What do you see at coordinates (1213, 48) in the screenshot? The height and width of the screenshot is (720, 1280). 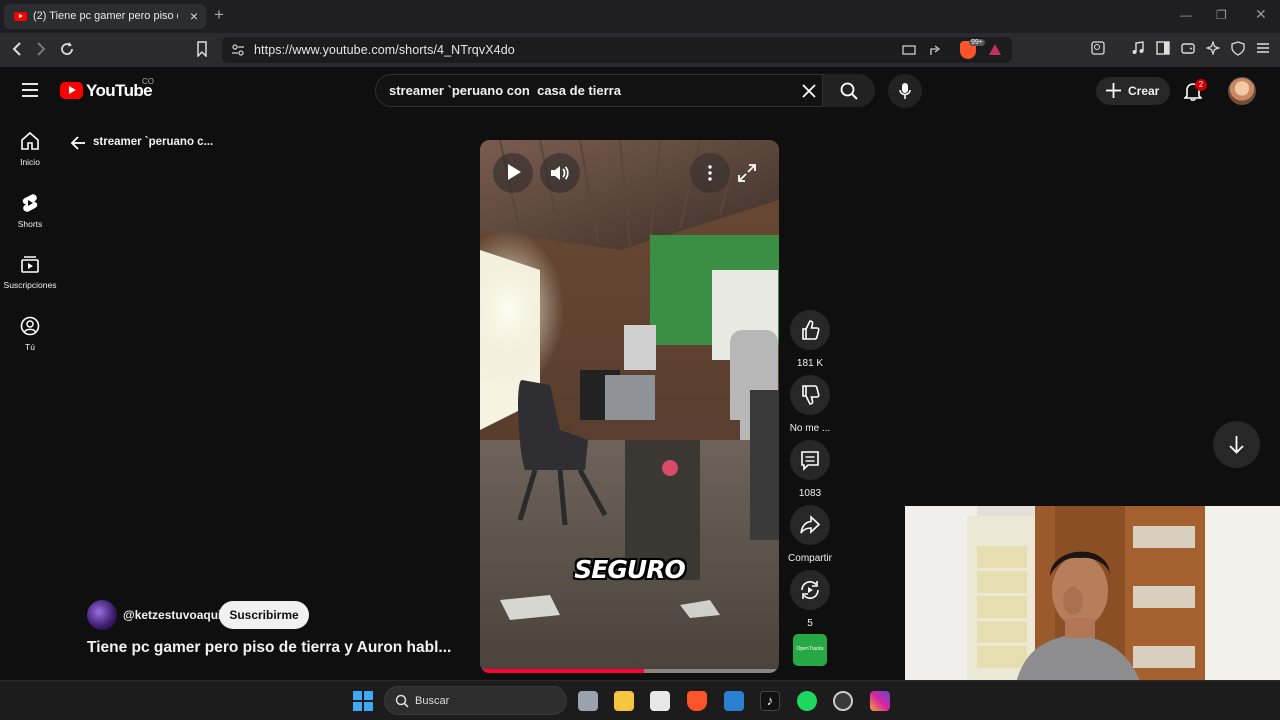 I see `leo-ai-icon` at bounding box center [1213, 48].